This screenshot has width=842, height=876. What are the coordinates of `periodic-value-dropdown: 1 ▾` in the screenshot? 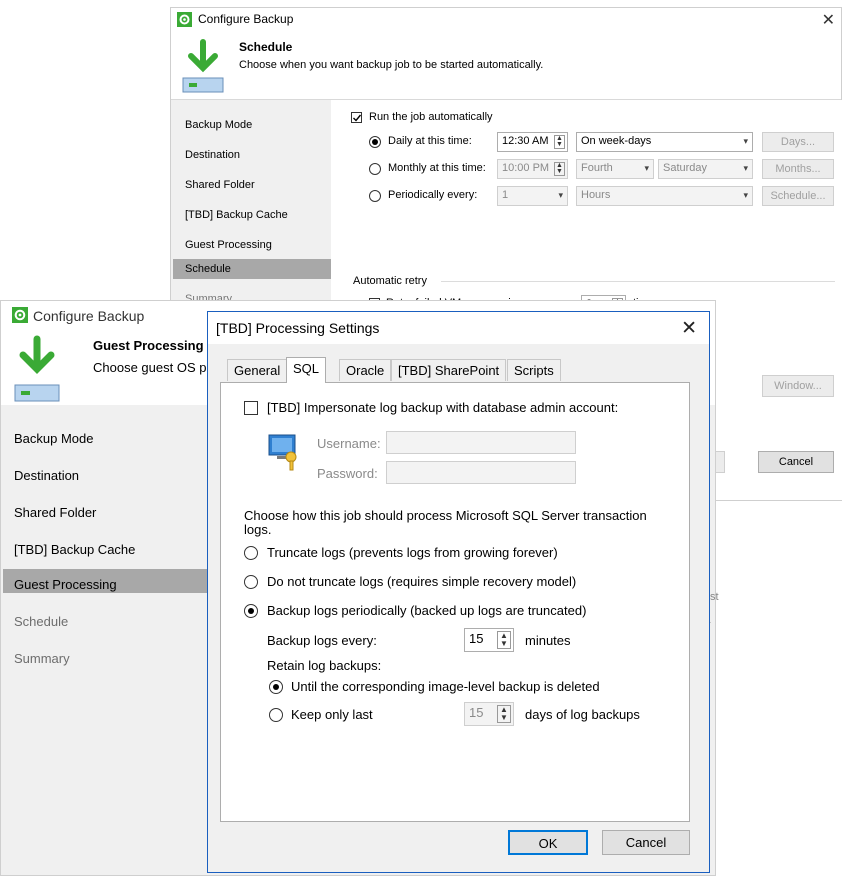 It's located at (532, 196).